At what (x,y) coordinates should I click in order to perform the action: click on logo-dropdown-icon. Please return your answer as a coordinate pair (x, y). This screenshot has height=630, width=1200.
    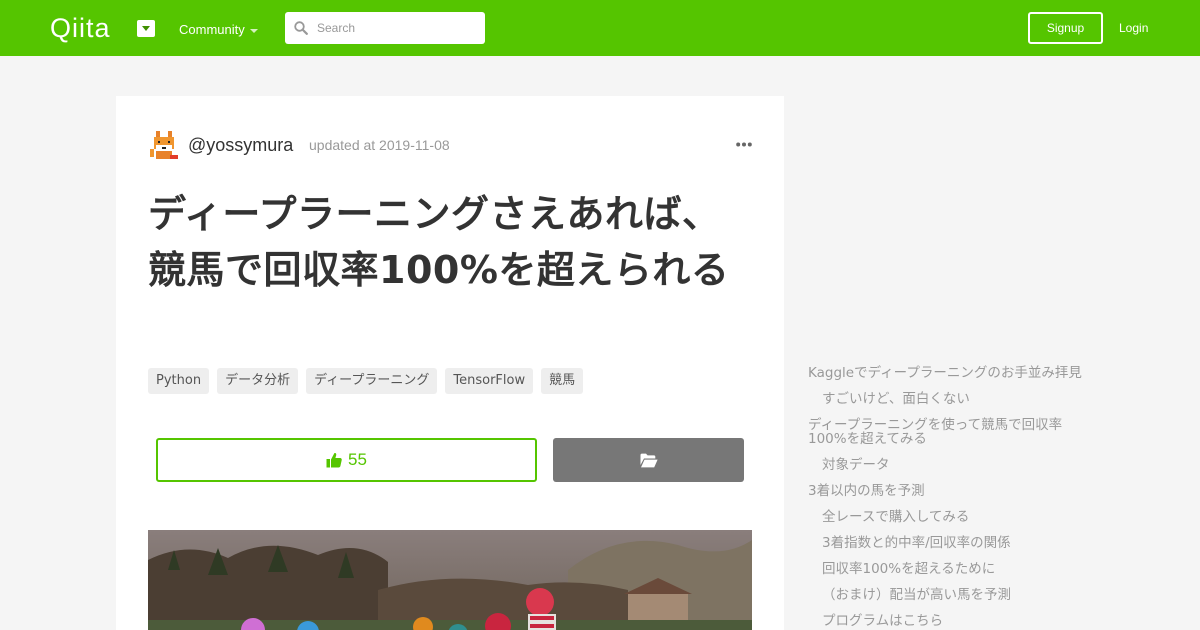
    Looking at the image, I should click on (146, 28).